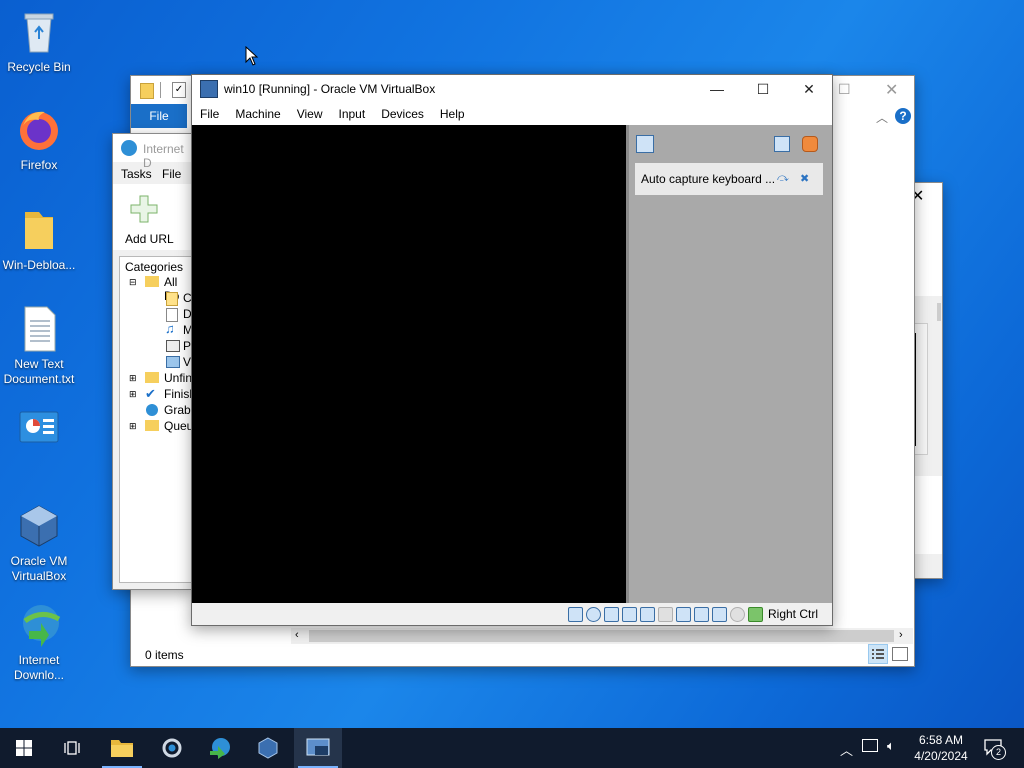 This screenshot has width=1024, height=768. What do you see at coordinates (792, 614) in the screenshot?
I see `host-key-label: Right Ctrl` at bounding box center [792, 614].